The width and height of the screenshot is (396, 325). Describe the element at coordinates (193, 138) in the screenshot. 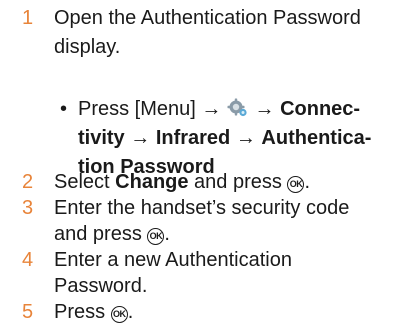

I see `menu-item-infrared: Infrared` at that location.